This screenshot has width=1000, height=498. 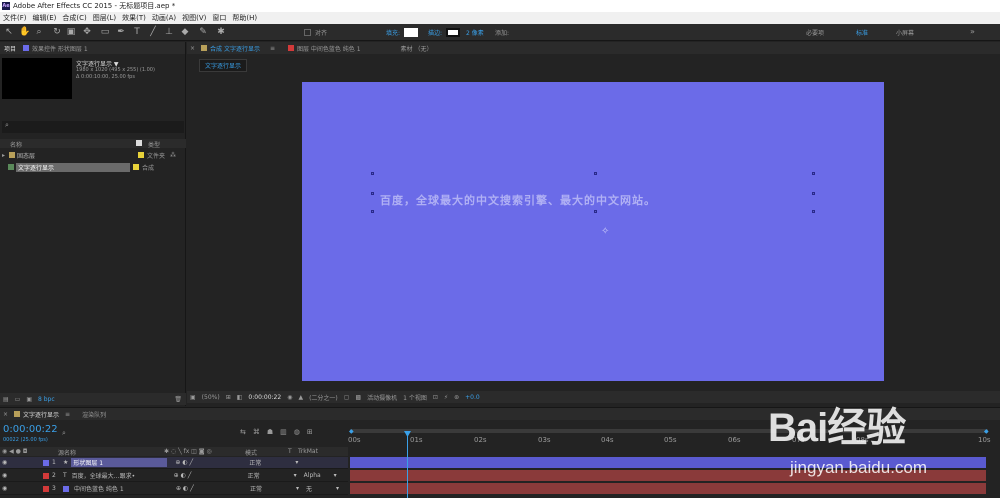 What do you see at coordinates (221, 32) in the screenshot?
I see `puppet-pin-tool-icon: ✱` at bounding box center [221, 32].